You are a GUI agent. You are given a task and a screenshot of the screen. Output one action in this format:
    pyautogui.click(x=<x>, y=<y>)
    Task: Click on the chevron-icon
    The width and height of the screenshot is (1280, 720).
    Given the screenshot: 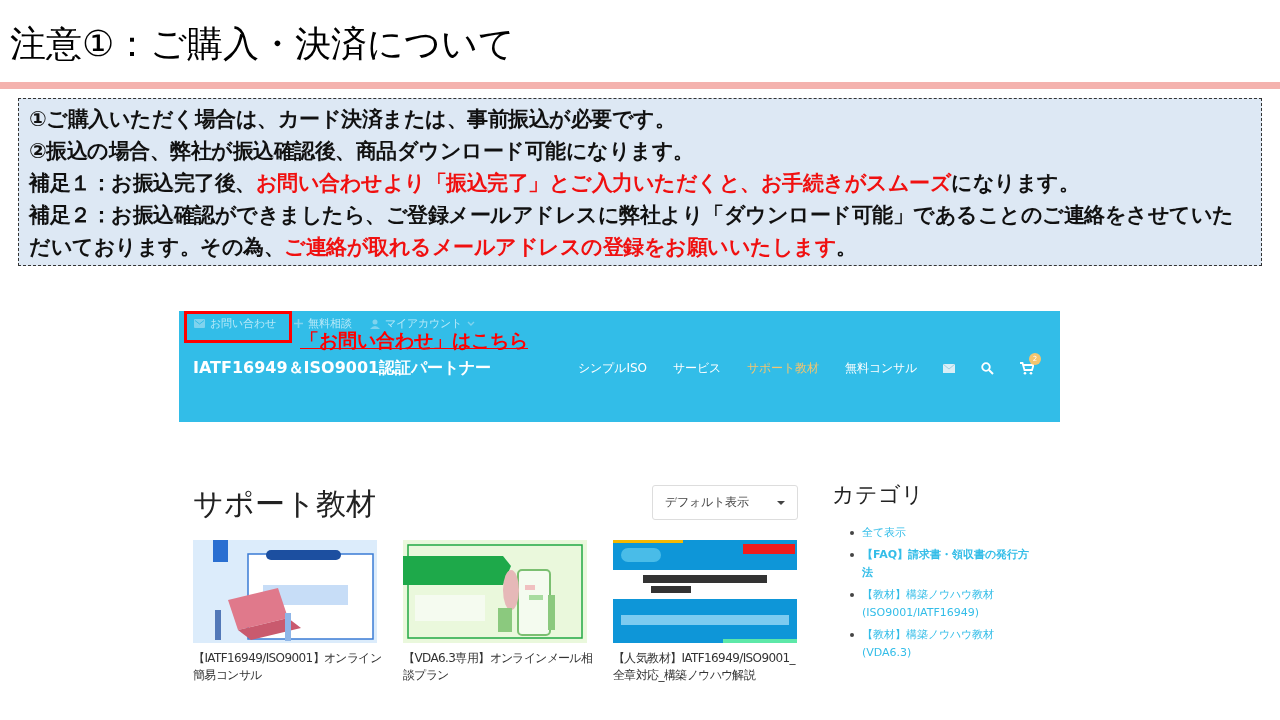 What is the action you would take?
    pyautogui.click(x=471, y=323)
    